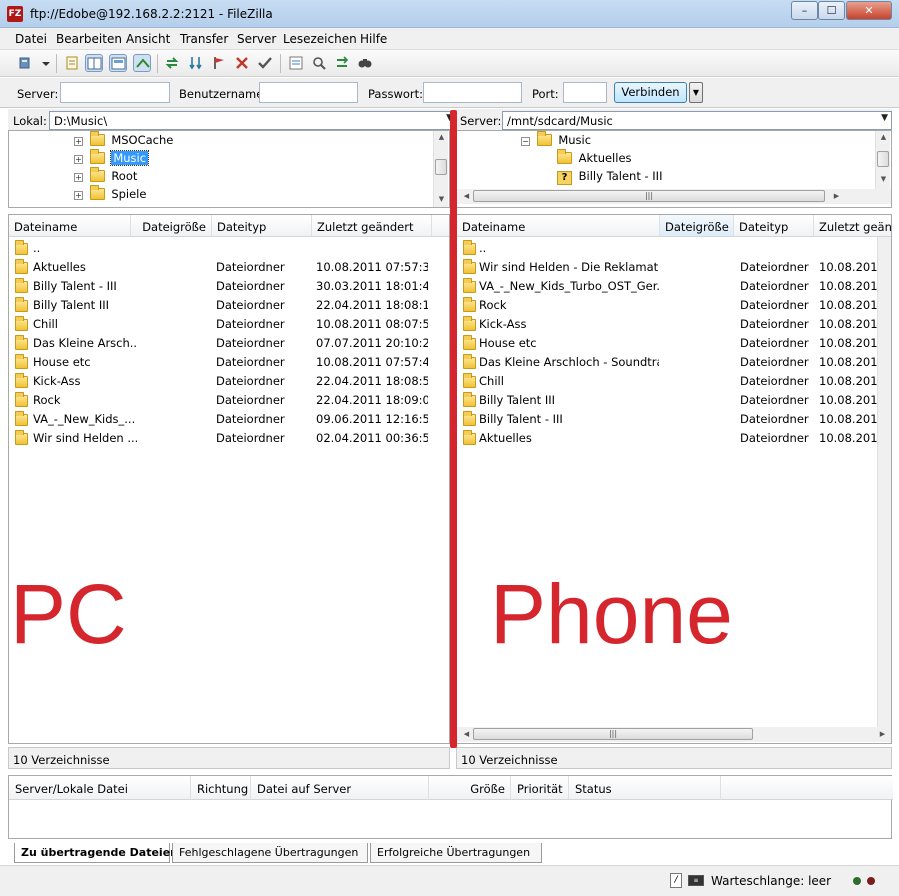  Describe the element at coordinates (540, 788) in the screenshot. I see `queue-col-priority: Priorität` at that location.